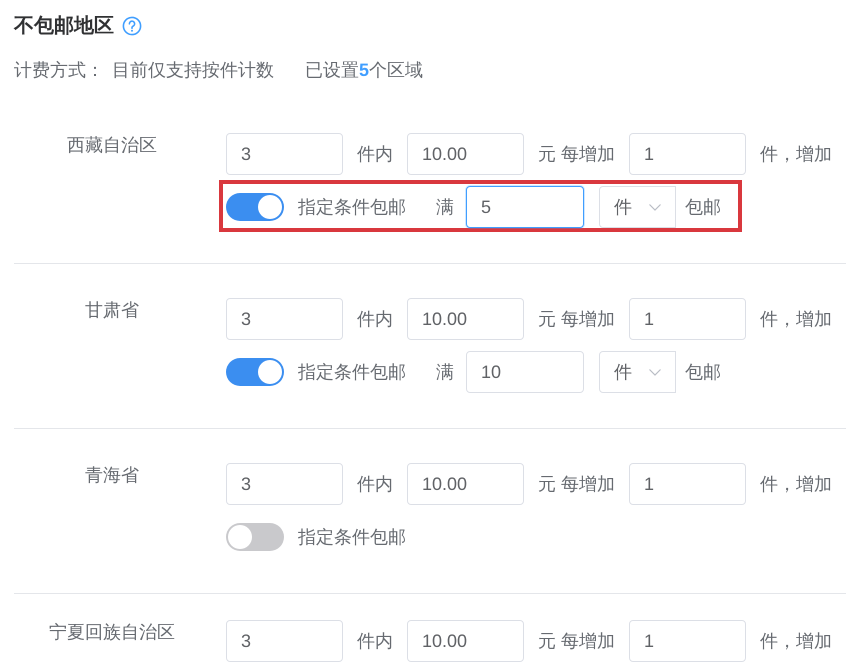  I want to click on region-name: 青海省, so click(112, 475).